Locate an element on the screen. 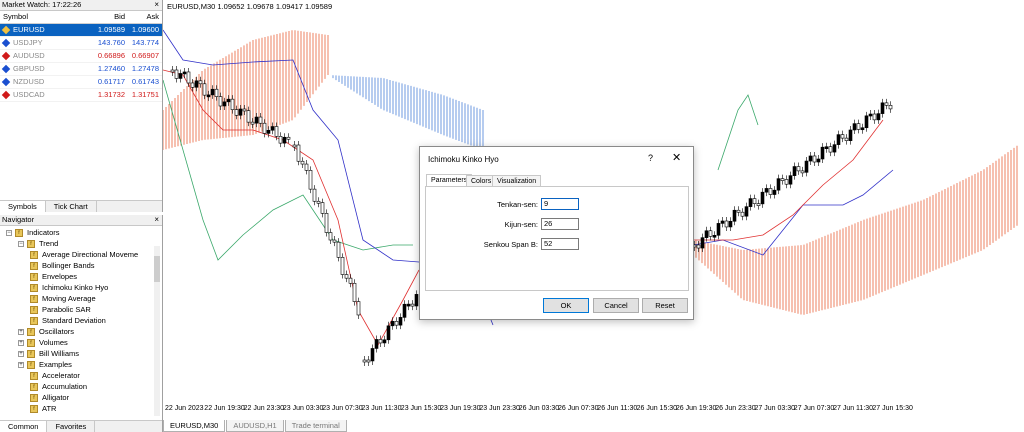 The image size is (1024, 432). x-axis-tick-label: 22 Jun 2023 is located at coordinates (184, 408).